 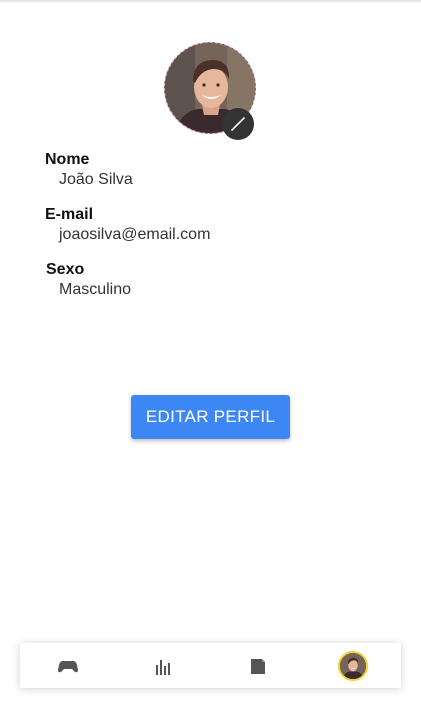 What do you see at coordinates (69, 214) in the screenshot?
I see `email-label: E-mail` at bounding box center [69, 214].